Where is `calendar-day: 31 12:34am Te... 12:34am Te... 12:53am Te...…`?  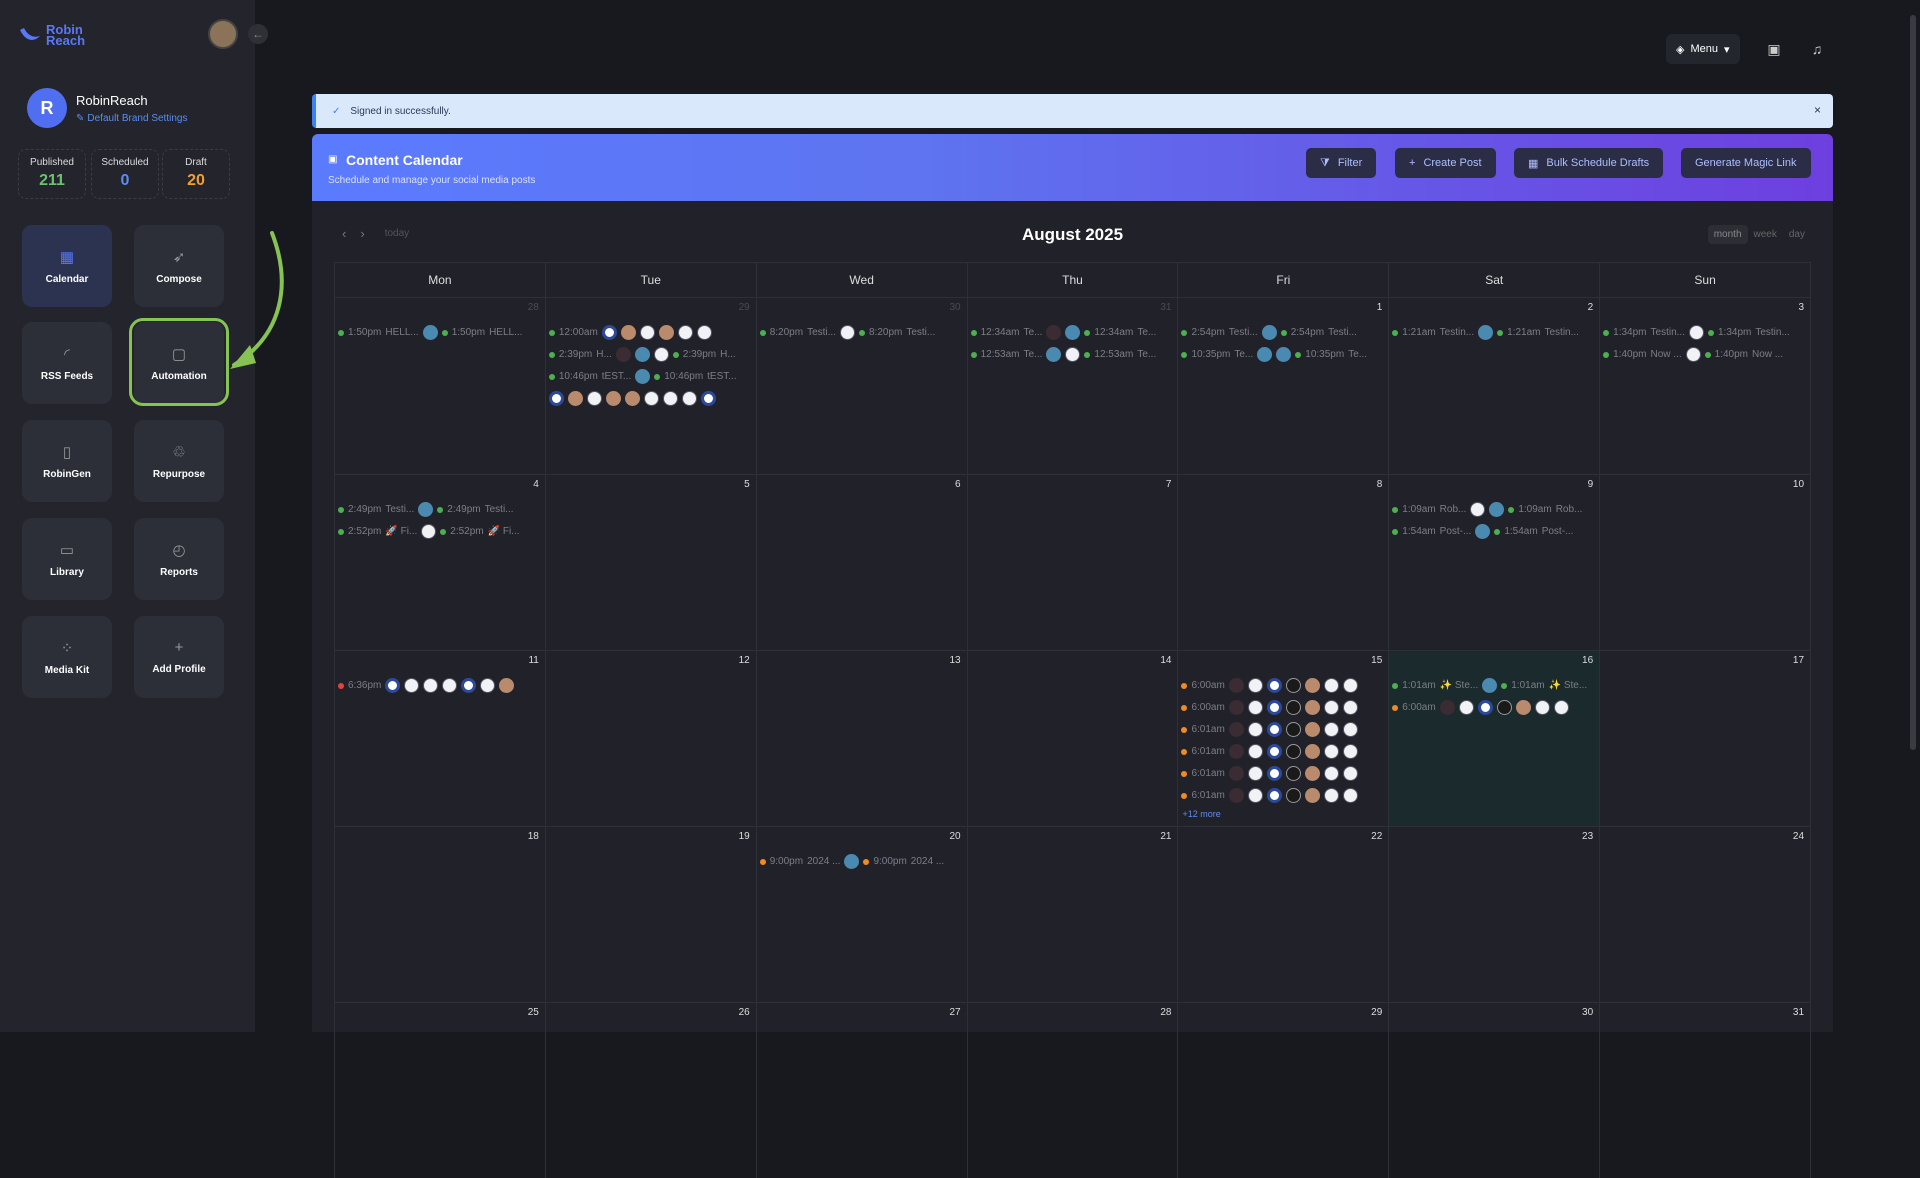 calendar-day: 31 12:34am Te... 12:34am Te... 12:53am Te...… is located at coordinates (1073, 386).